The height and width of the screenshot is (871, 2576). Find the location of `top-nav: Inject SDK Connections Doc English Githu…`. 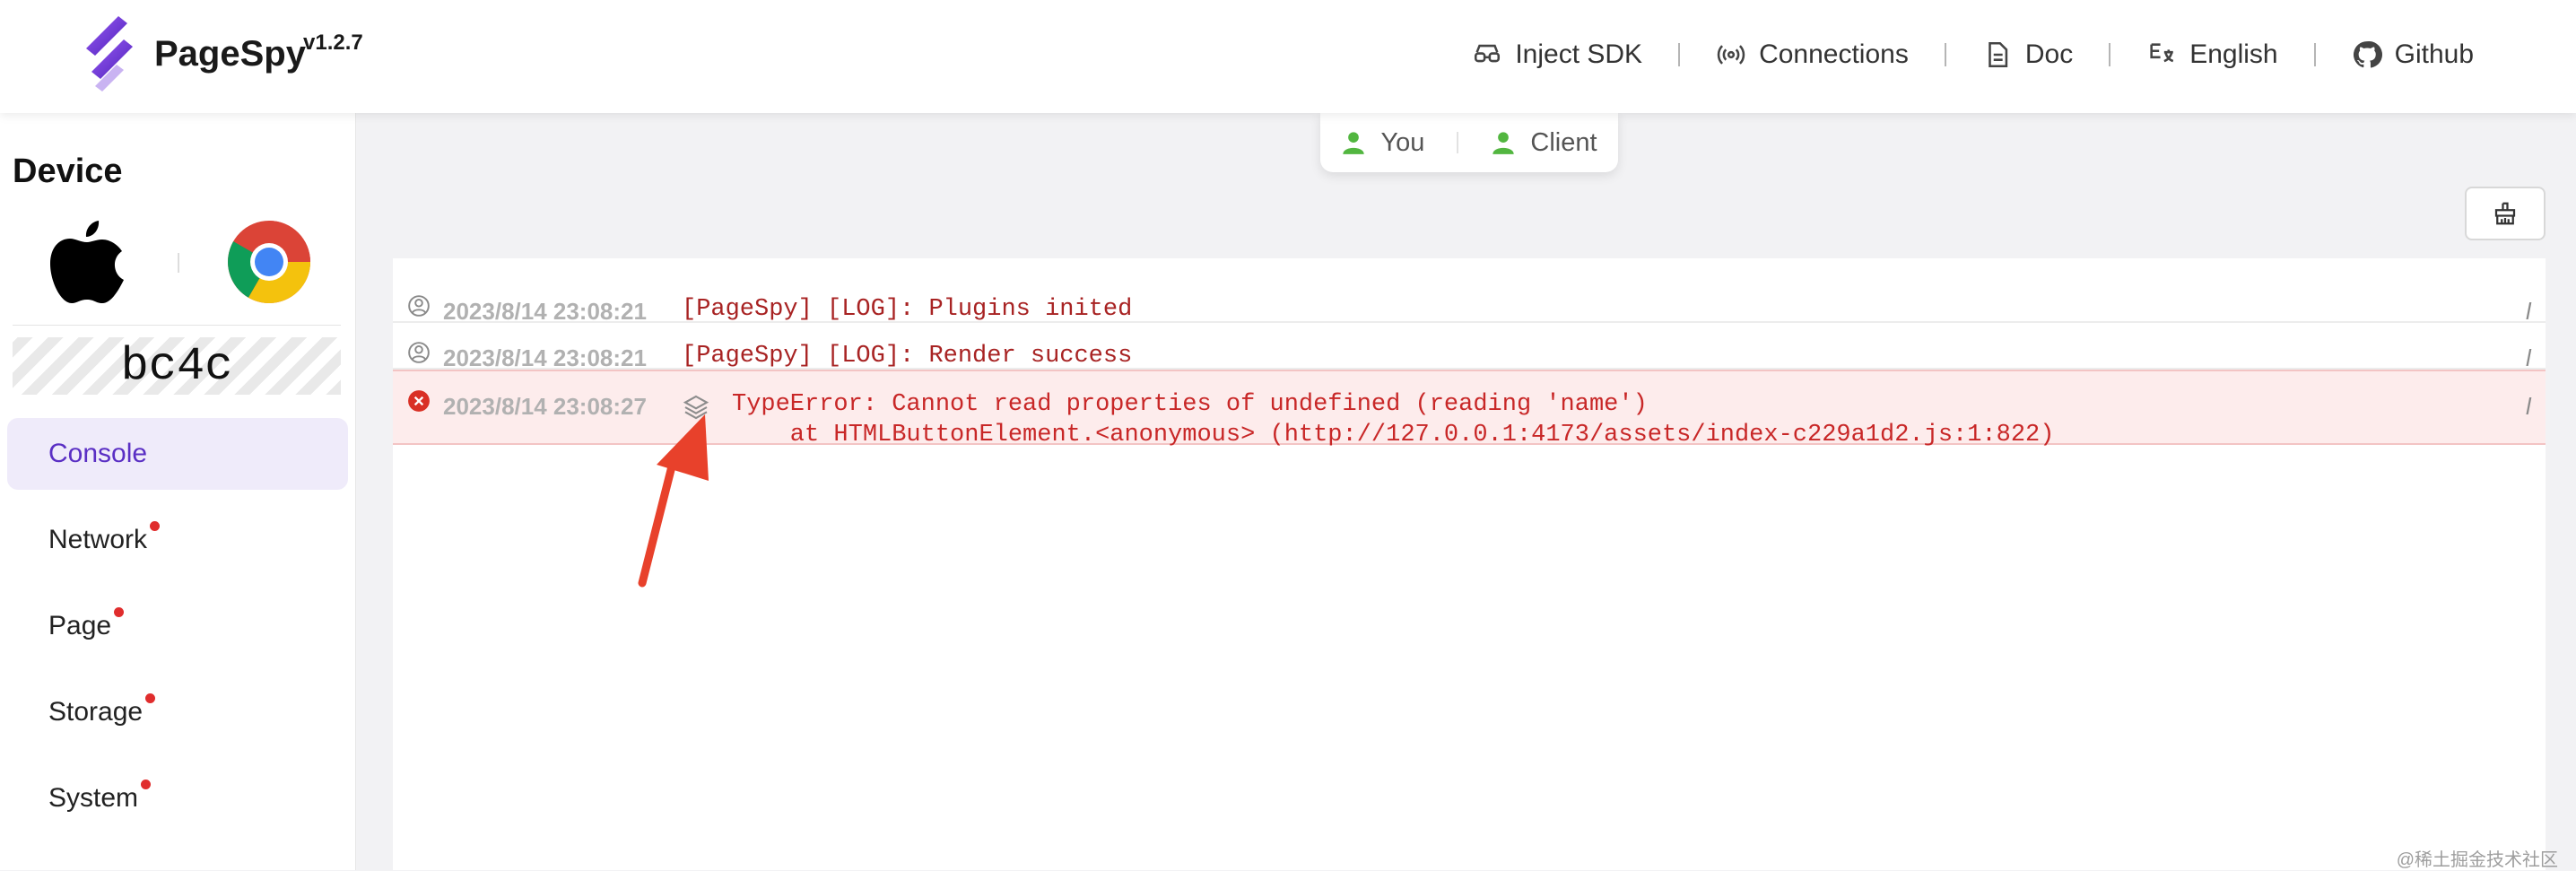

top-nav: Inject SDK Connections Doc English Githu… is located at coordinates (1973, 54).